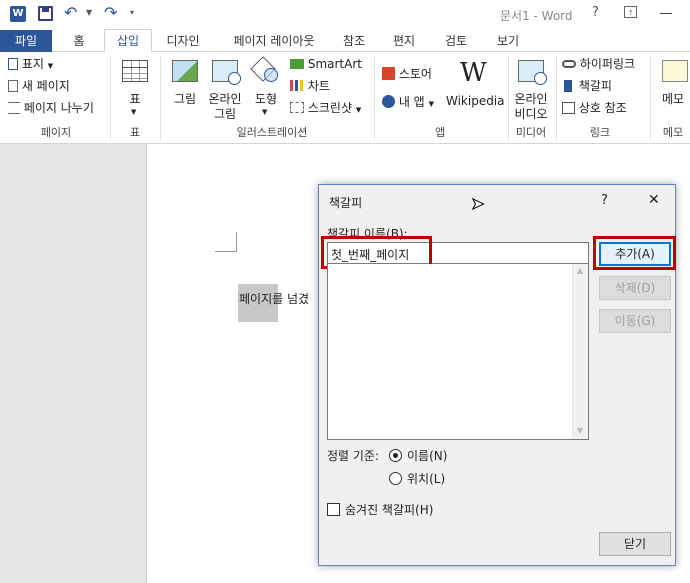 The height and width of the screenshot is (583, 690). I want to click on sort-by-location-radio, so click(395, 478).